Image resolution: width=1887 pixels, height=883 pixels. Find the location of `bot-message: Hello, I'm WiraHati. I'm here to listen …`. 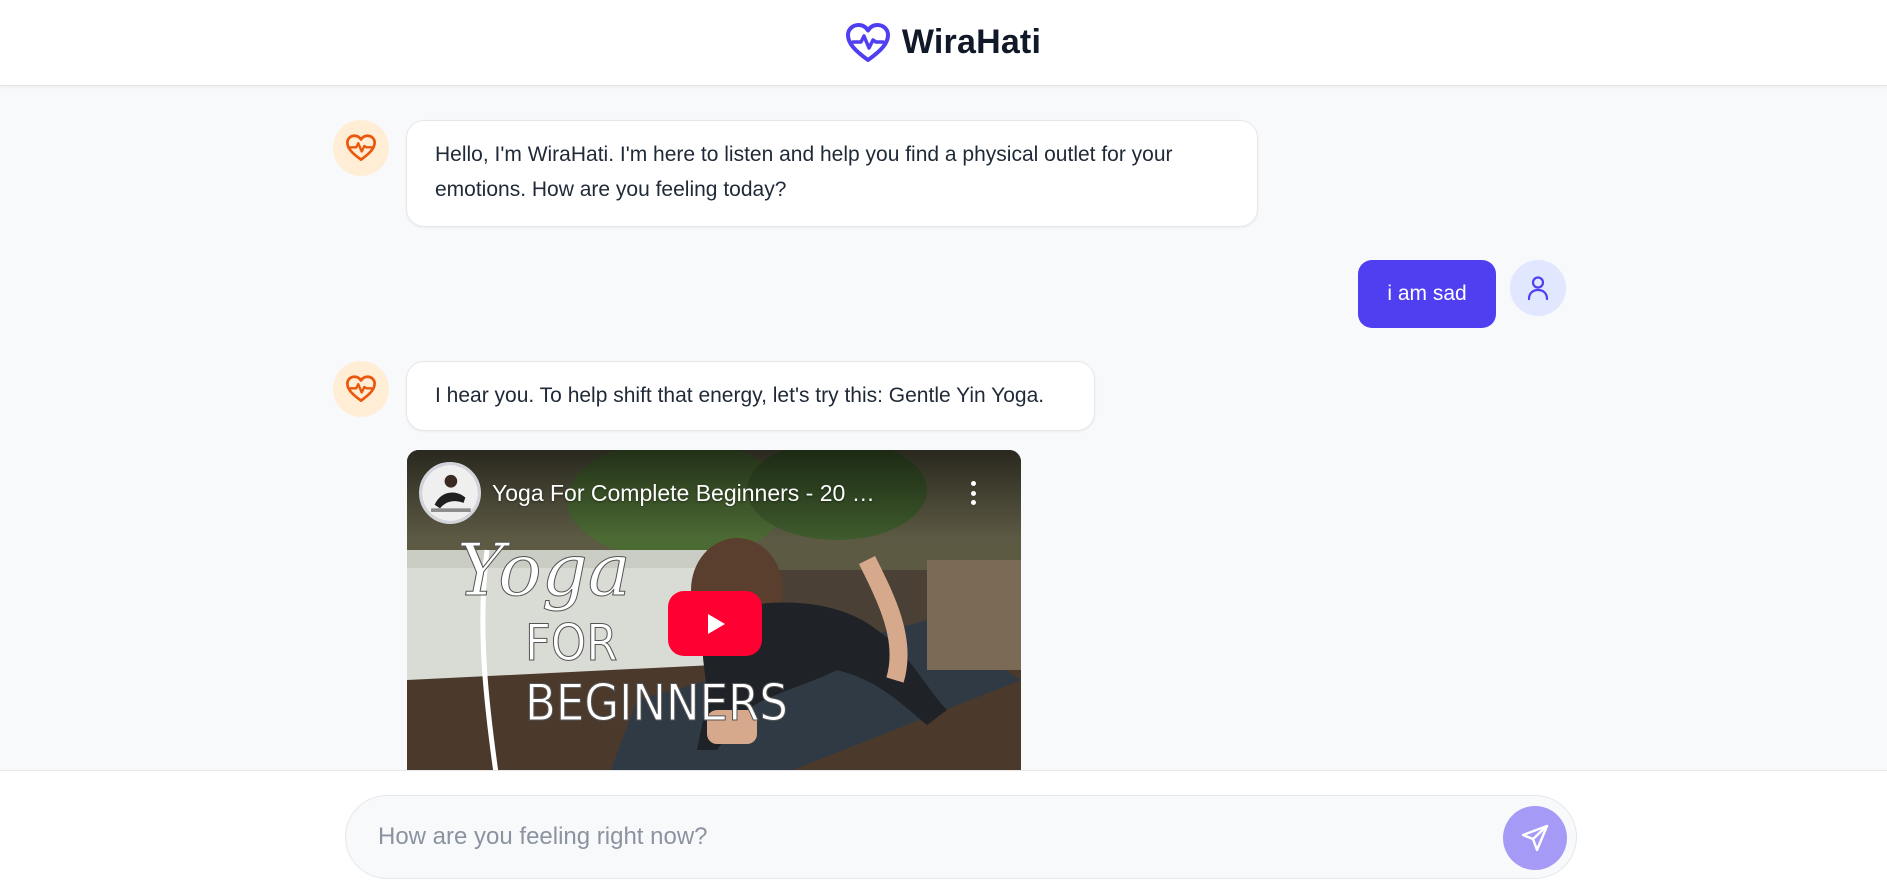

bot-message: Hello, I'm WiraHati. I'm here to listen … is located at coordinates (832, 173).